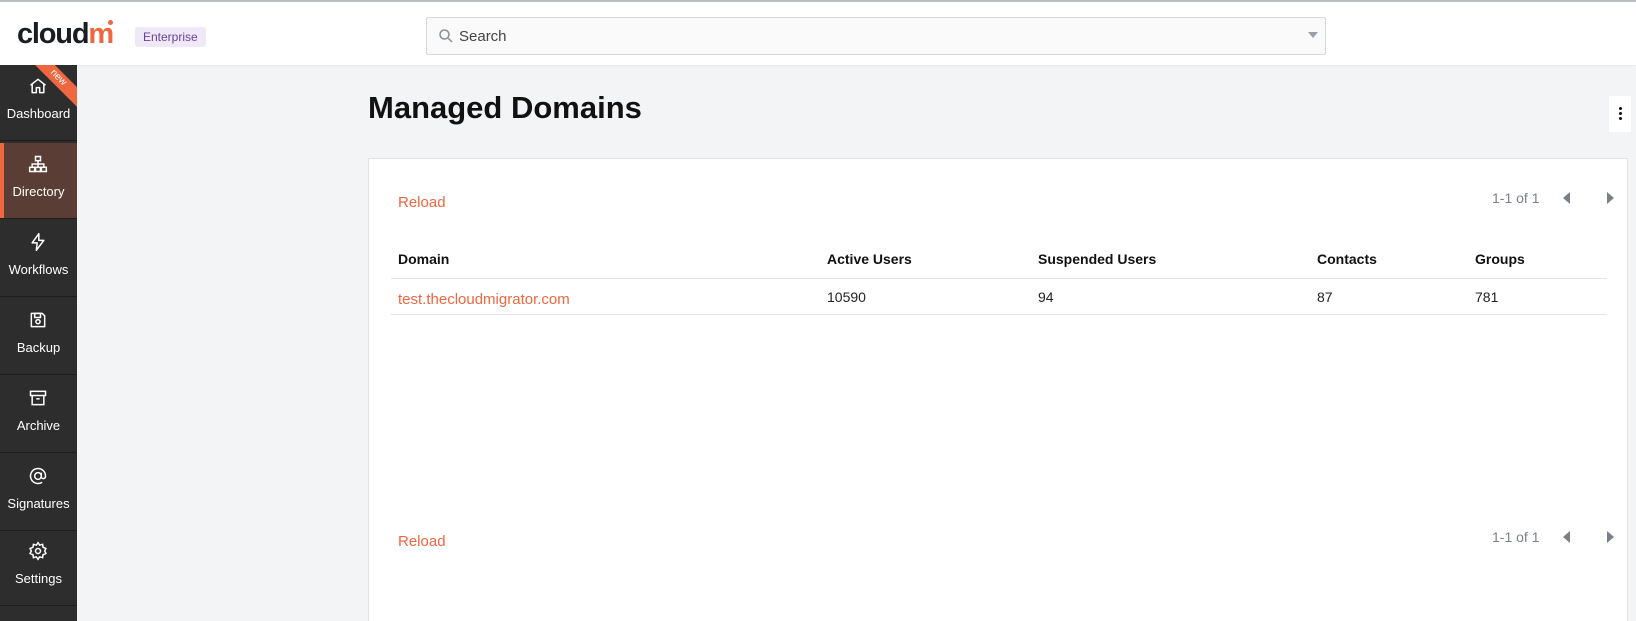 The height and width of the screenshot is (621, 1636). I want to click on search-dropdown-icon, so click(1313, 35).